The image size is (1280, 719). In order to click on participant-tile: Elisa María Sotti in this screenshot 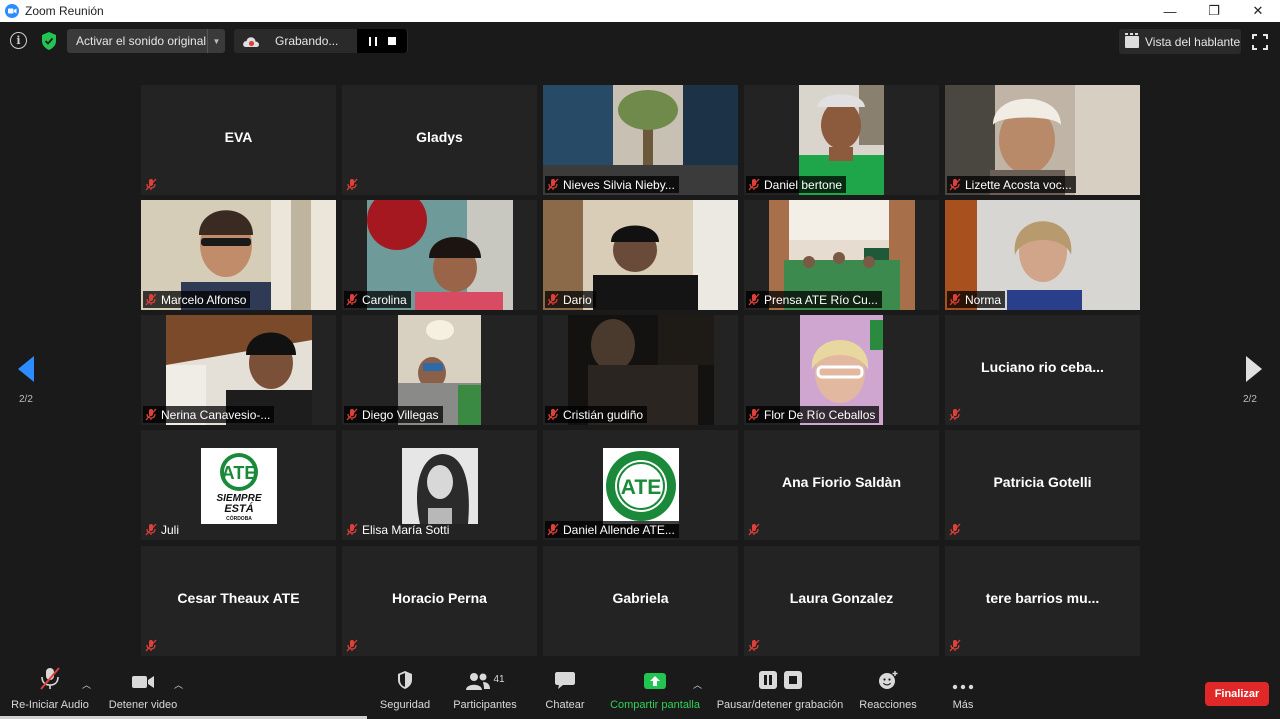, I will do `click(439, 485)`.